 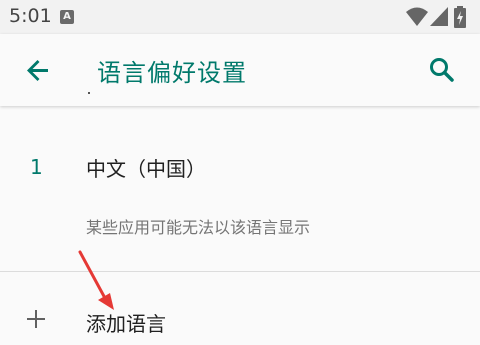 I want to click on arrow-back-icon, so click(x=37, y=70).